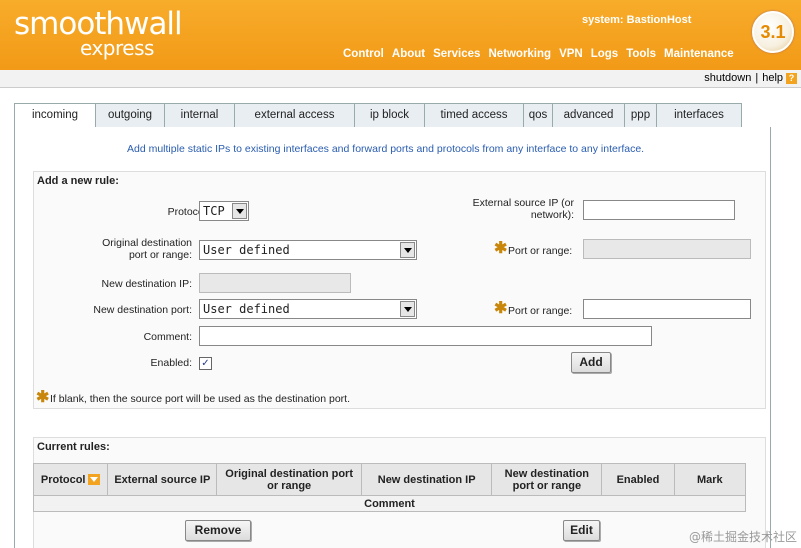 The height and width of the screenshot is (548, 801). I want to click on tab-ppp: ppp, so click(640, 115).